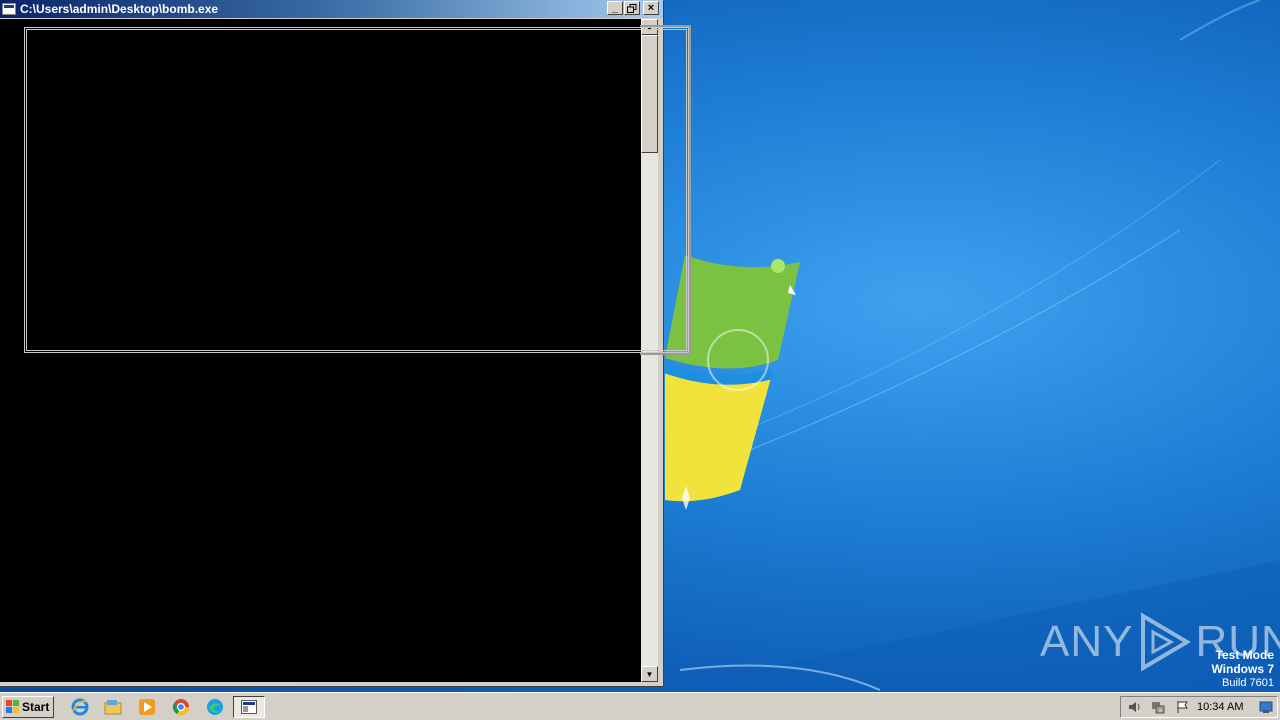 This screenshot has height=720, width=1280. What do you see at coordinates (1158, 707) in the screenshot?
I see `network-icon` at bounding box center [1158, 707].